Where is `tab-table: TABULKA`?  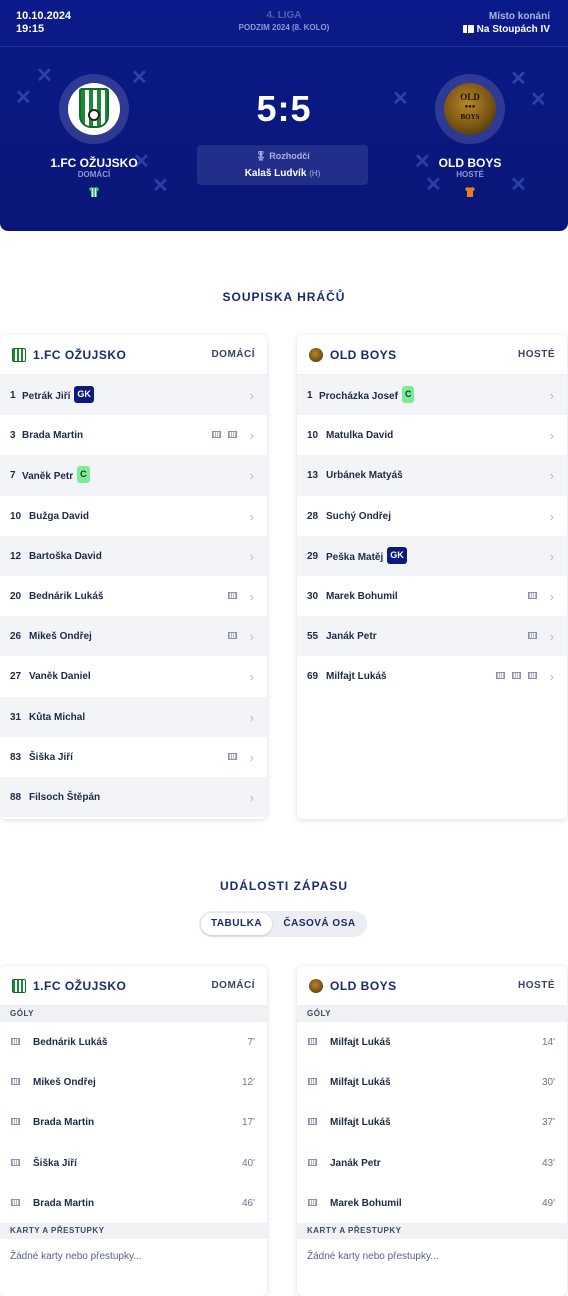 tab-table: TABULKA is located at coordinates (236, 924).